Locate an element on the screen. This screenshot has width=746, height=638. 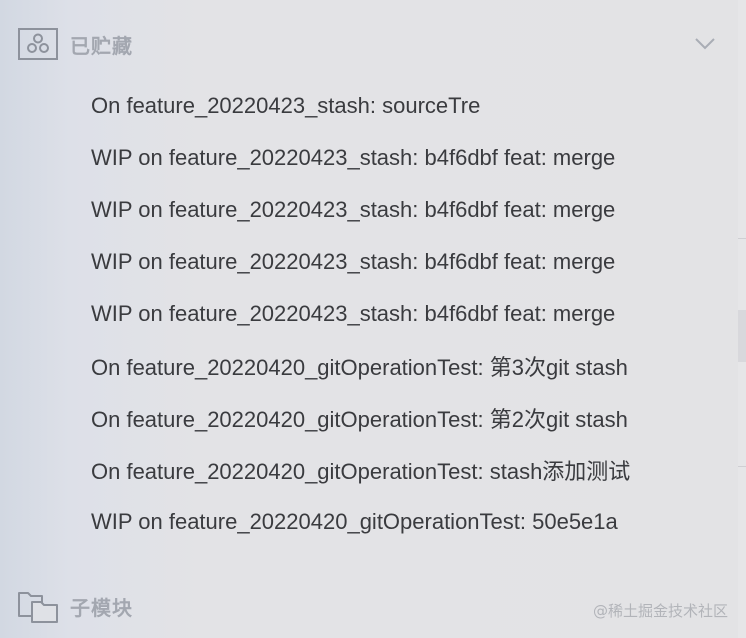
stash-icon is located at coordinates (38, 44).